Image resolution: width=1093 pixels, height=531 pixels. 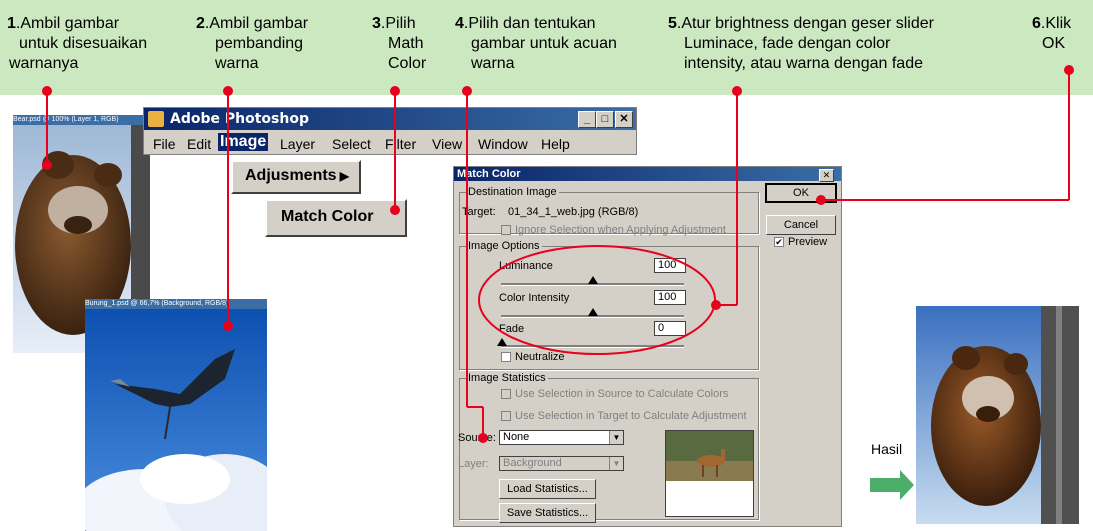 What do you see at coordinates (506, 394) in the screenshot?
I see `use-selection-source-checkbox` at bounding box center [506, 394].